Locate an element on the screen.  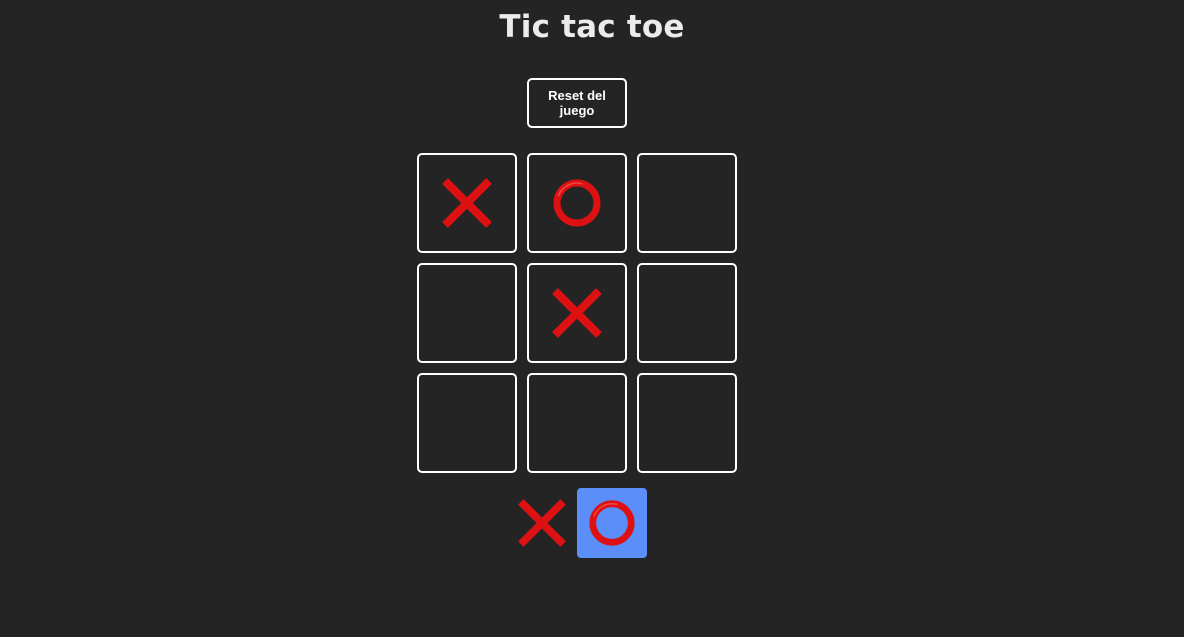
turn-indicator-o is located at coordinates (612, 523).